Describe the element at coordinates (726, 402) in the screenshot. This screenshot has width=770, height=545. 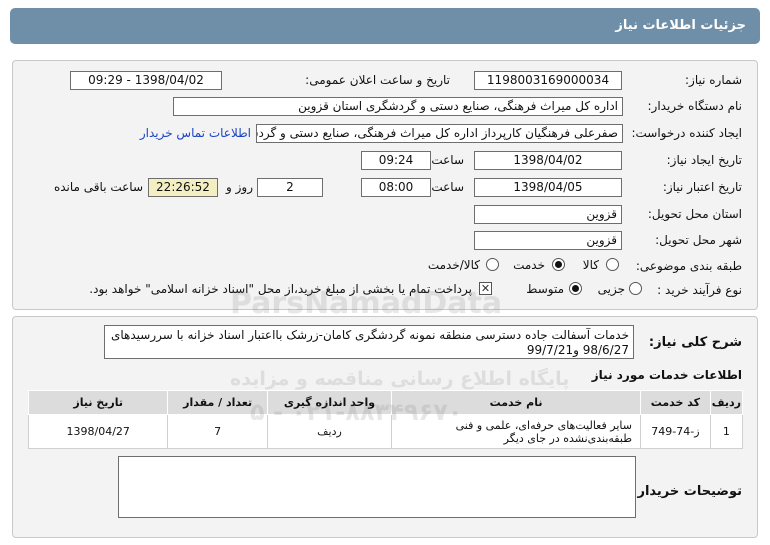
I see `col-row-number: ردیف` at that location.